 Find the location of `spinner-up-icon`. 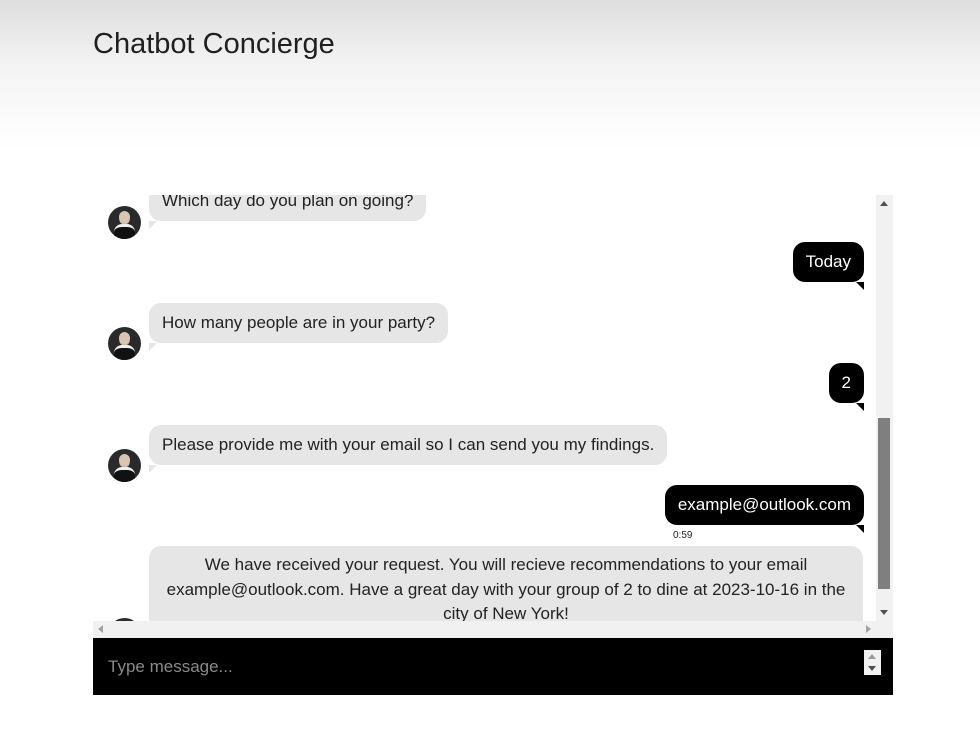

spinner-up-icon is located at coordinates (872, 656).